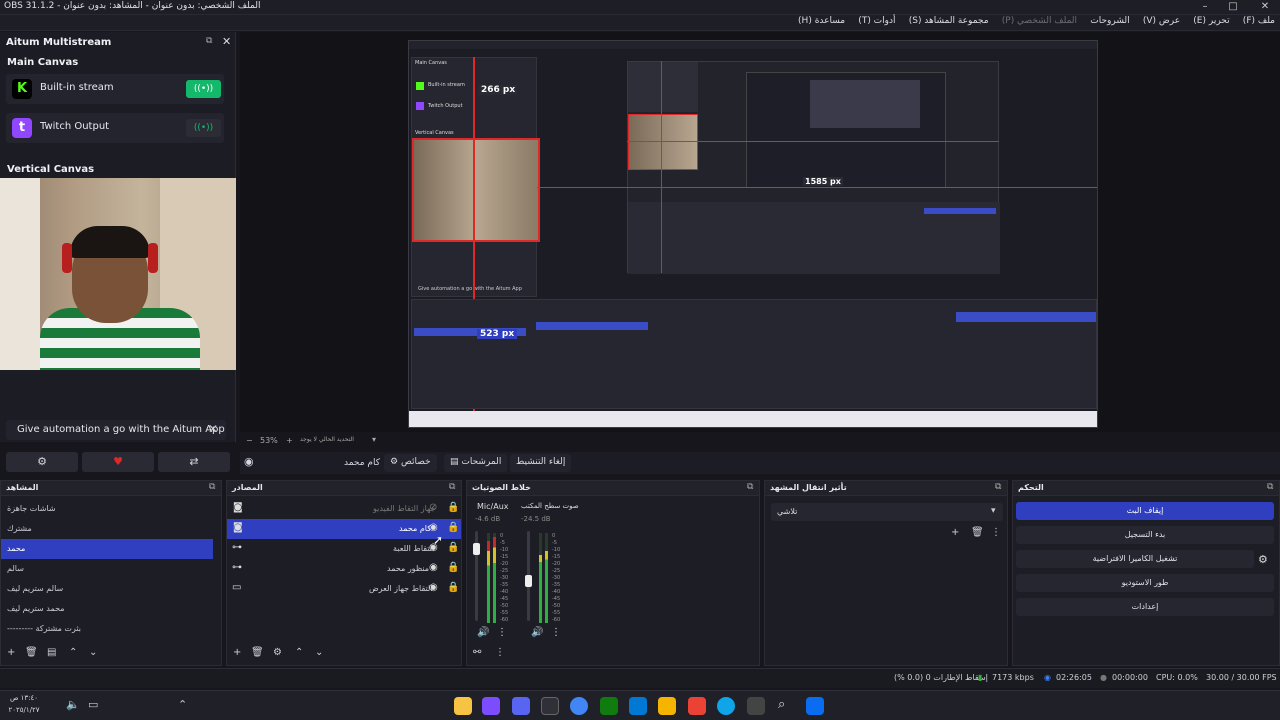  What do you see at coordinates (118, 462) in the screenshot?
I see `aitum-donate-button: ♥` at bounding box center [118, 462].